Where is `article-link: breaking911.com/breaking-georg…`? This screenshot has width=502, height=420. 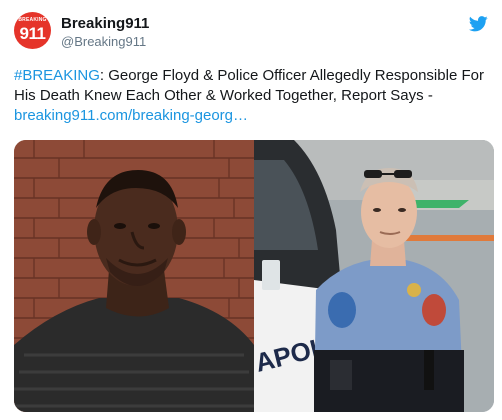
article-link: breaking911.com/breaking-georg… is located at coordinates (131, 115).